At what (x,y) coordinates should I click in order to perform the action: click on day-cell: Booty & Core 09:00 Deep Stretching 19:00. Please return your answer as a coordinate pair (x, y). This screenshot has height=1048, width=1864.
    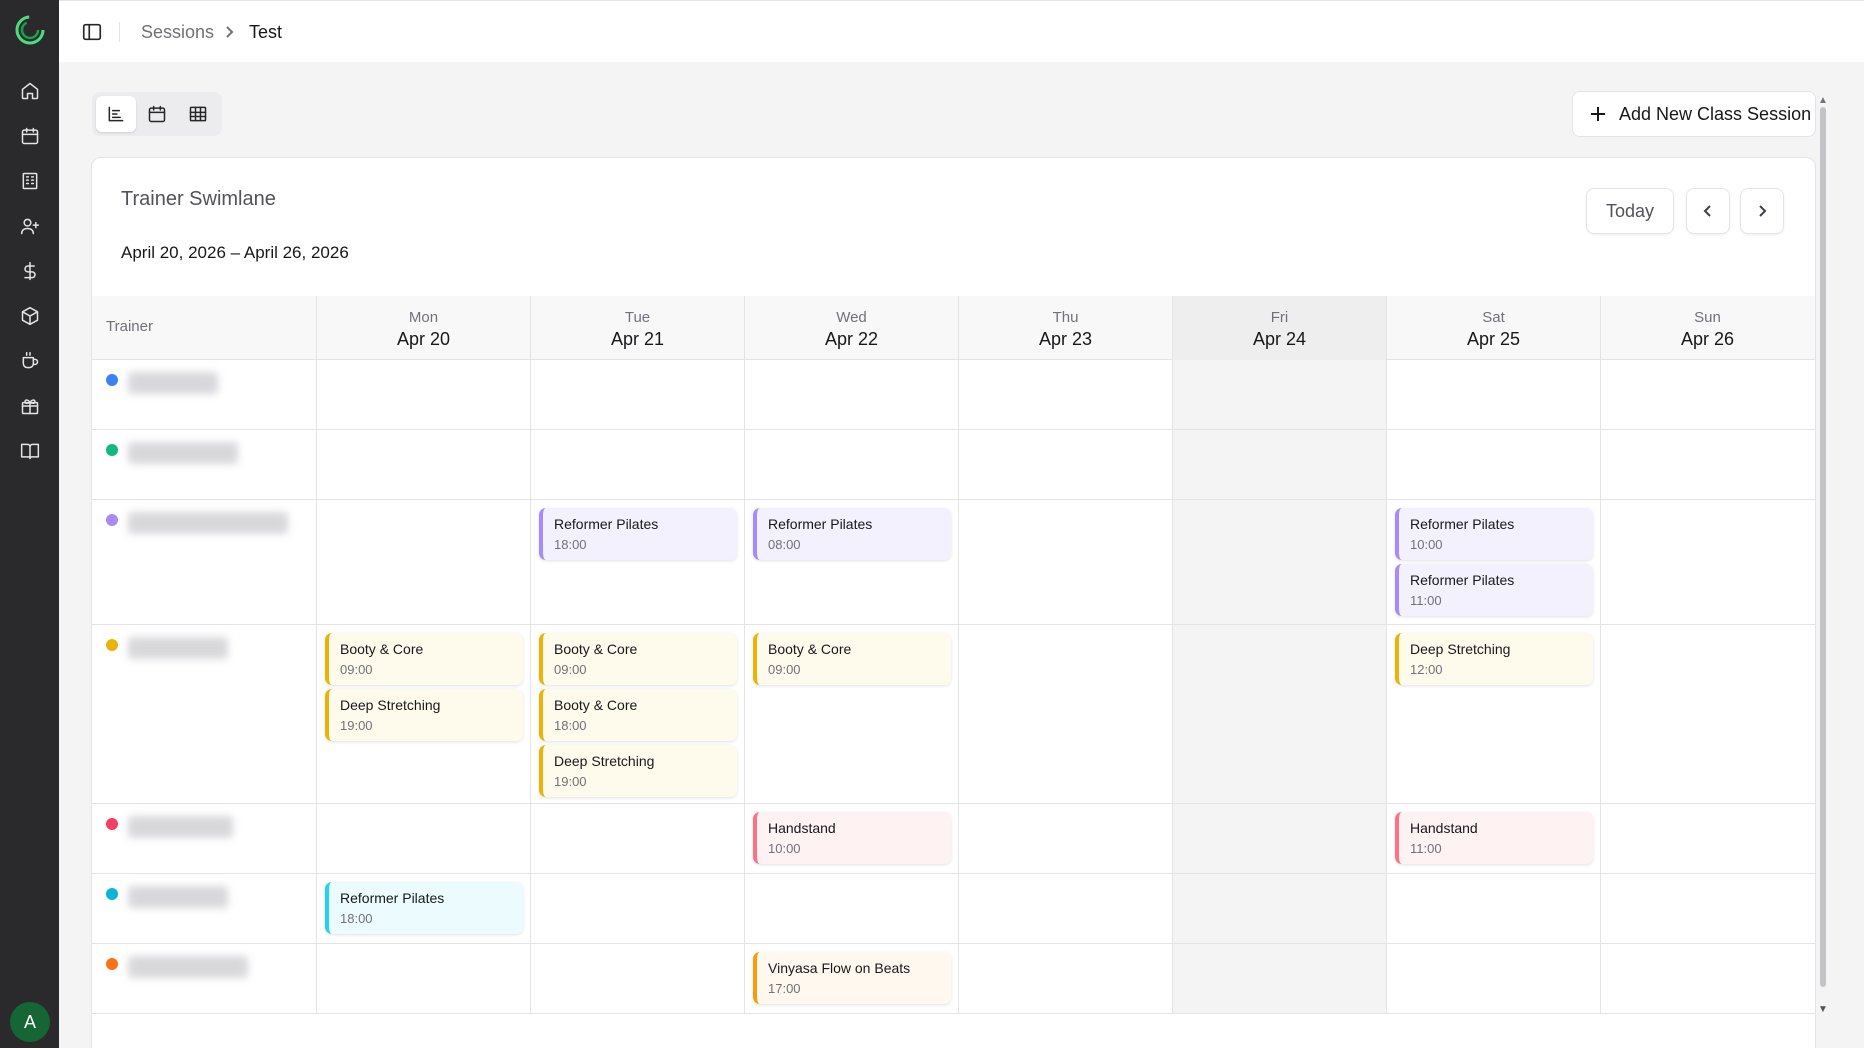
    Looking at the image, I should click on (423, 714).